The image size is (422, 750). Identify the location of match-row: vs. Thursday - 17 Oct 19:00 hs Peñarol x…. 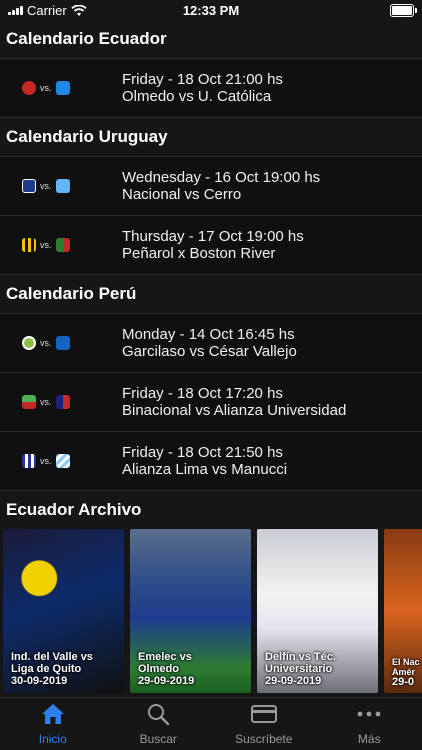
(211, 245).